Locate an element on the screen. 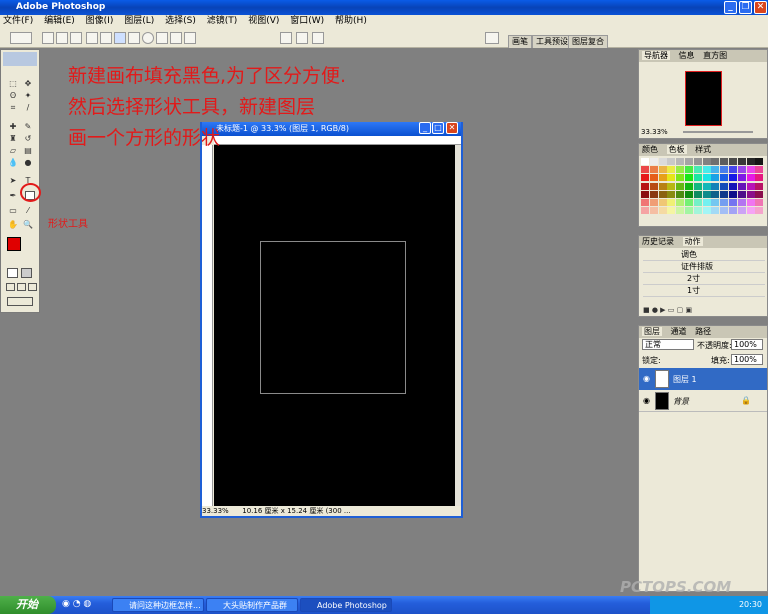  pen-icon is located at coordinates (92, 38).